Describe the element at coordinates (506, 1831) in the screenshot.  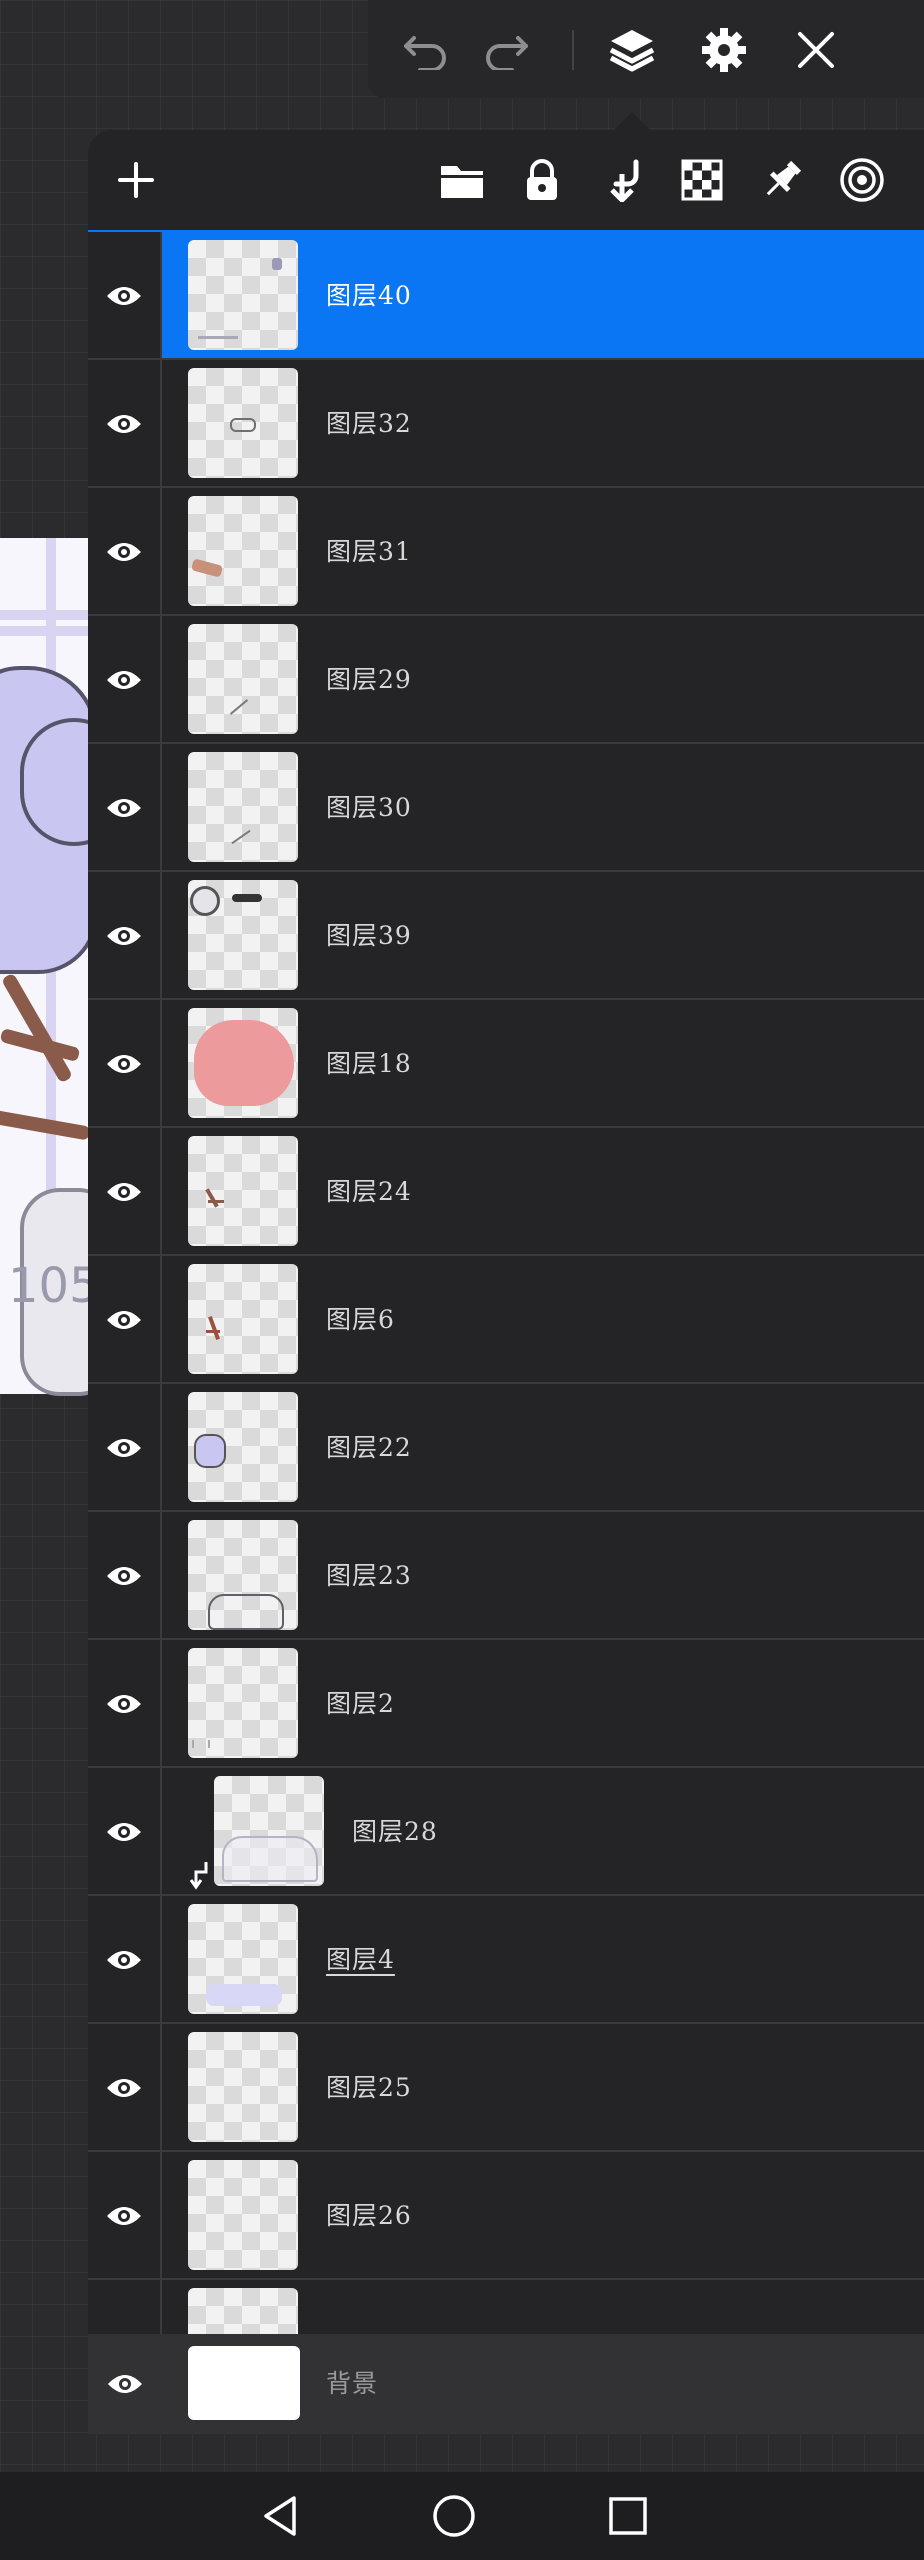
I see `layer-row: 图层28` at that location.